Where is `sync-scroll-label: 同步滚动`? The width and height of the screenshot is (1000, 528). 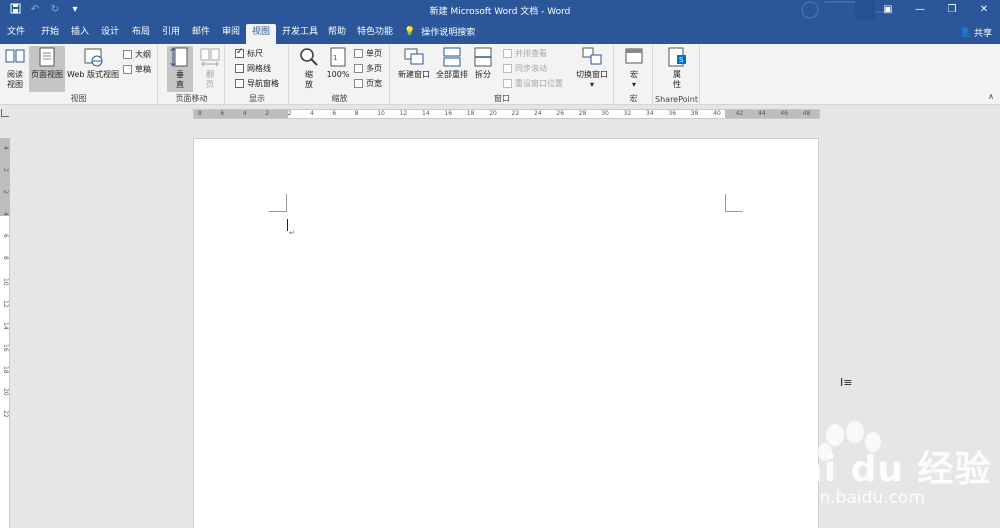
sync-scroll-label: 同步滚动 is located at coordinates (531, 68).